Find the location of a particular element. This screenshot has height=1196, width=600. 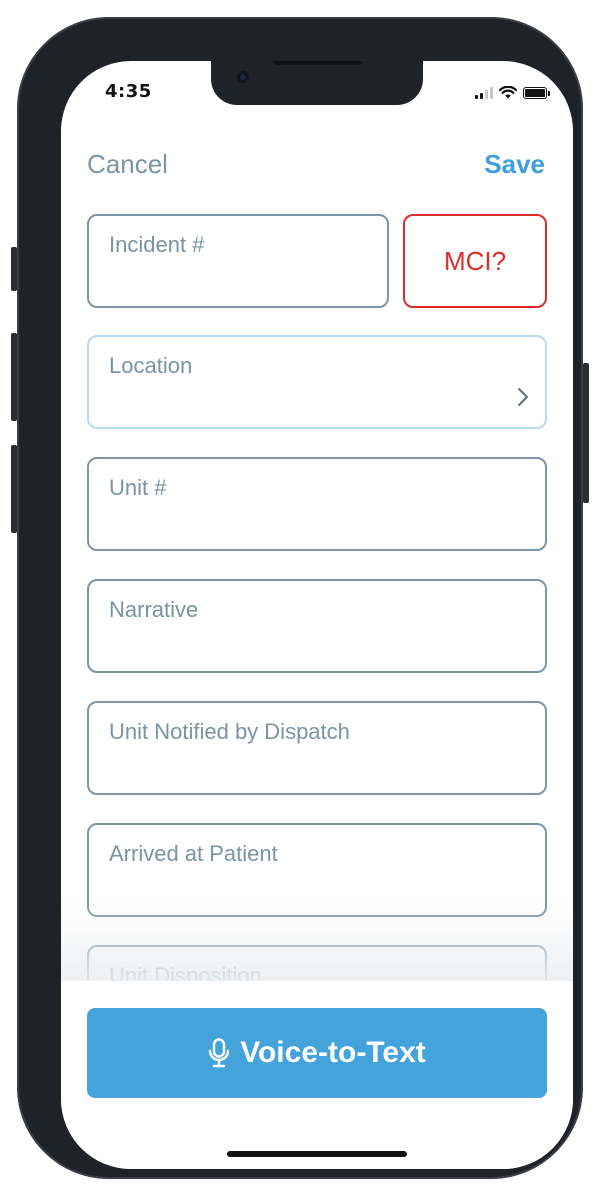

volume-down-button is located at coordinates (14, 489).